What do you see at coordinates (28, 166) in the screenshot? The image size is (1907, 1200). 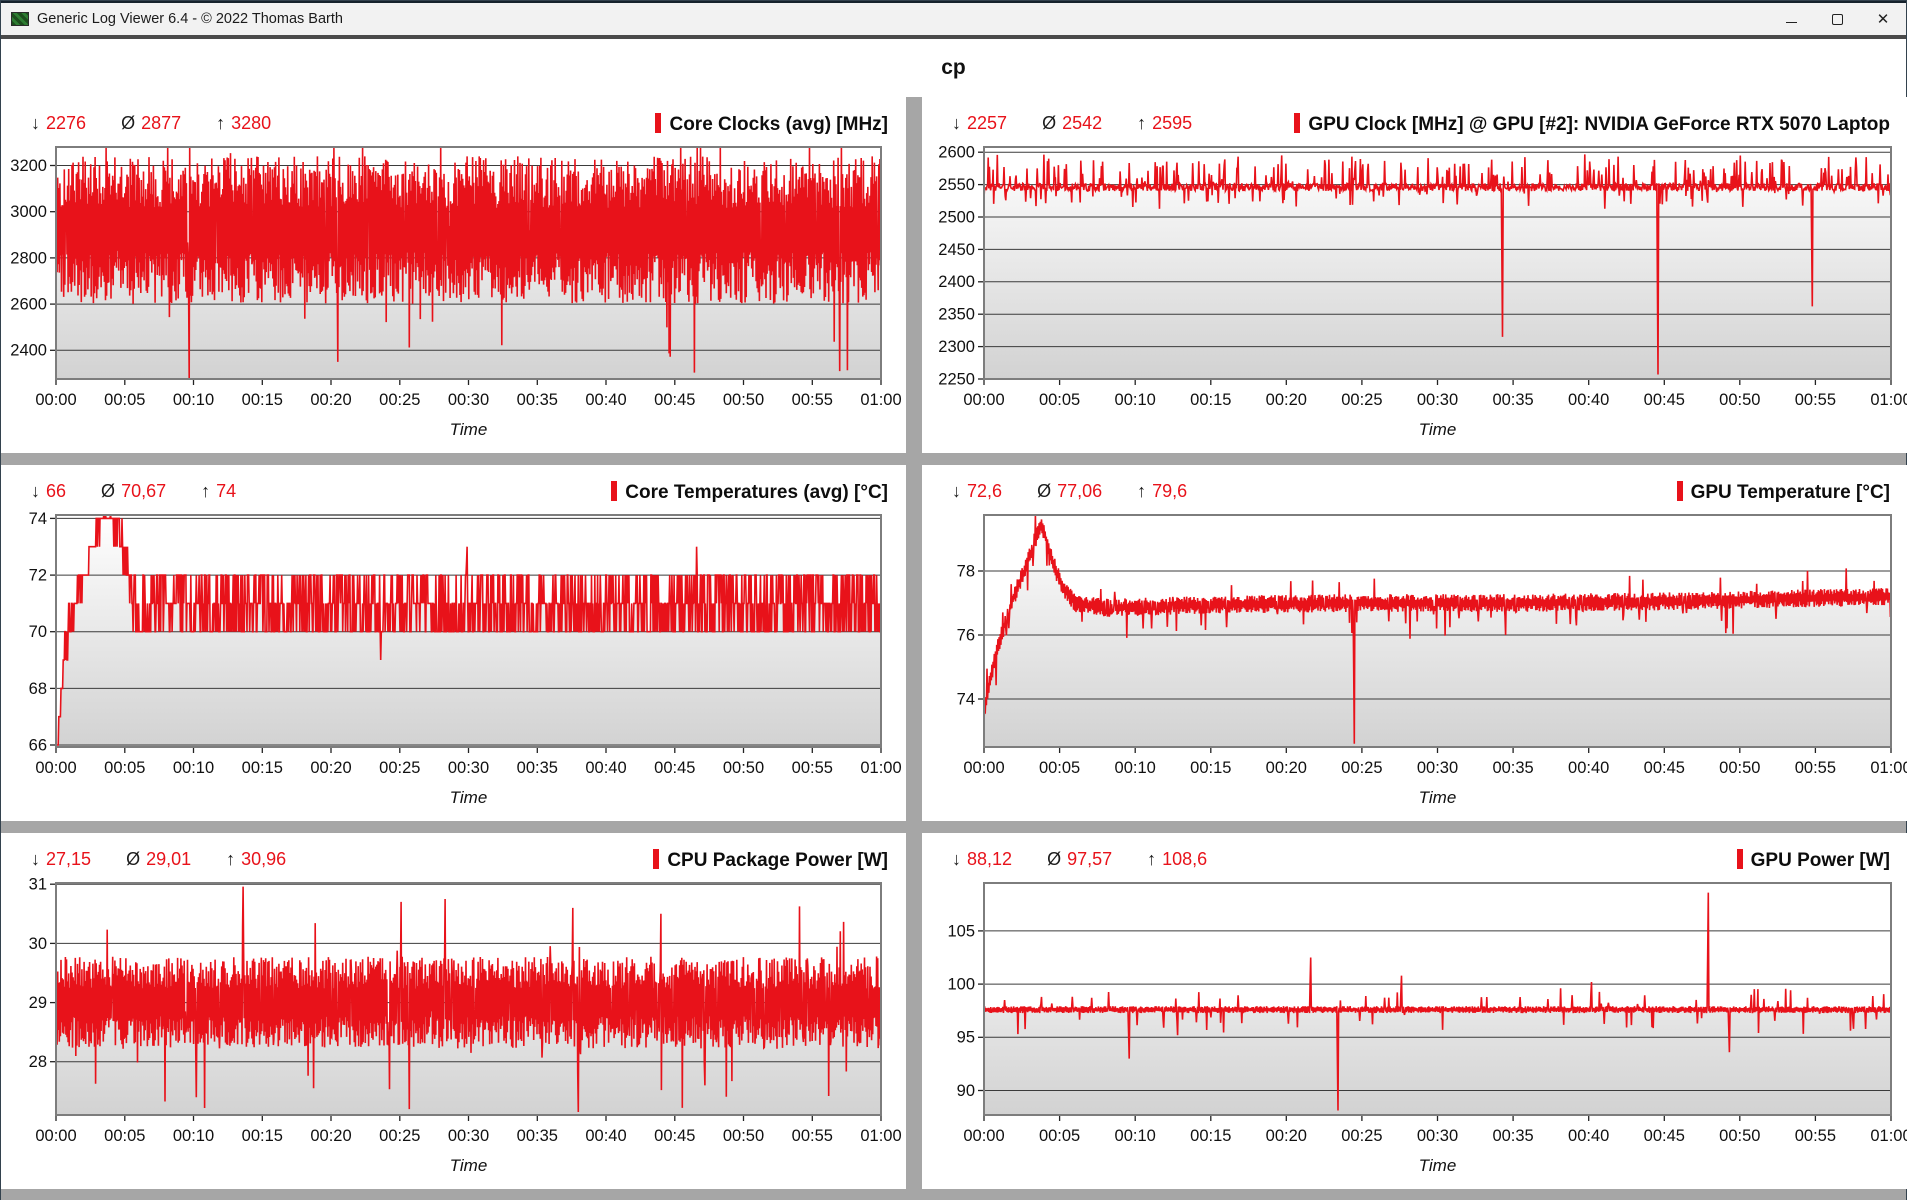 I see `svg-text: 3200` at bounding box center [28, 166].